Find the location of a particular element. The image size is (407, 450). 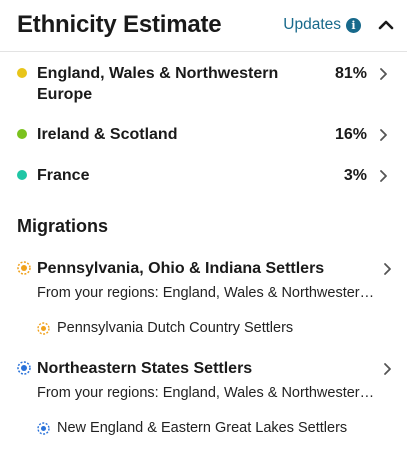

ethnicity-row-england: England, Wales & Northwestern Europe 81% is located at coordinates (206, 84).